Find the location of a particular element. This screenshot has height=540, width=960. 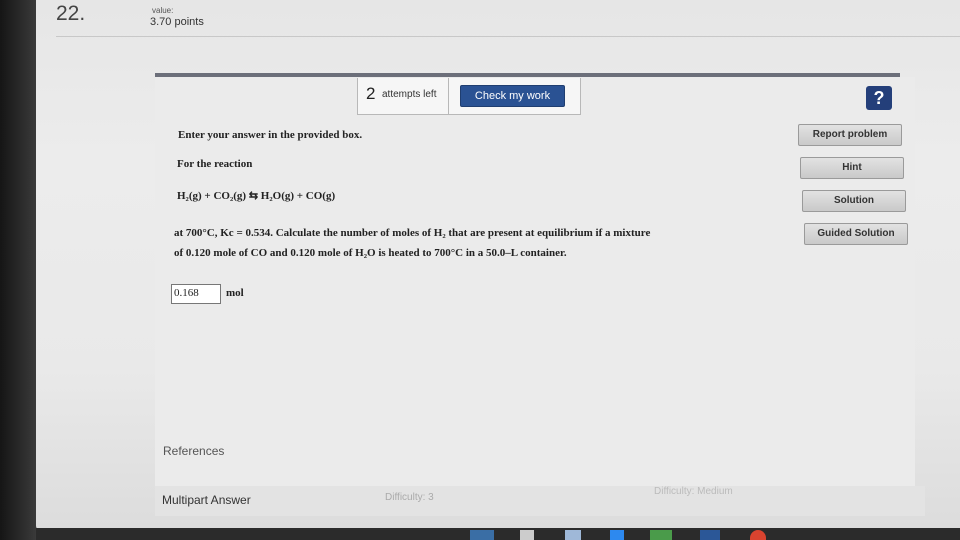

taskbar is located at coordinates (498, 534).